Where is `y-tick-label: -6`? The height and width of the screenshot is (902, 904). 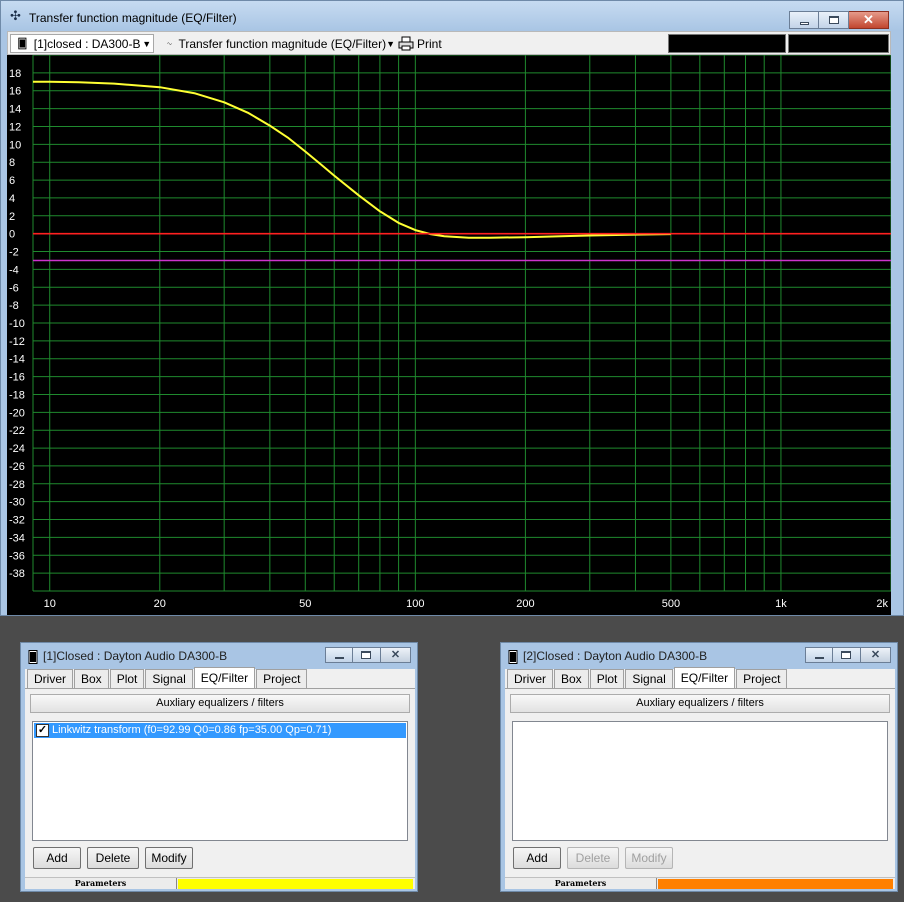
y-tick-label: -6 is located at coordinates (14, 288).